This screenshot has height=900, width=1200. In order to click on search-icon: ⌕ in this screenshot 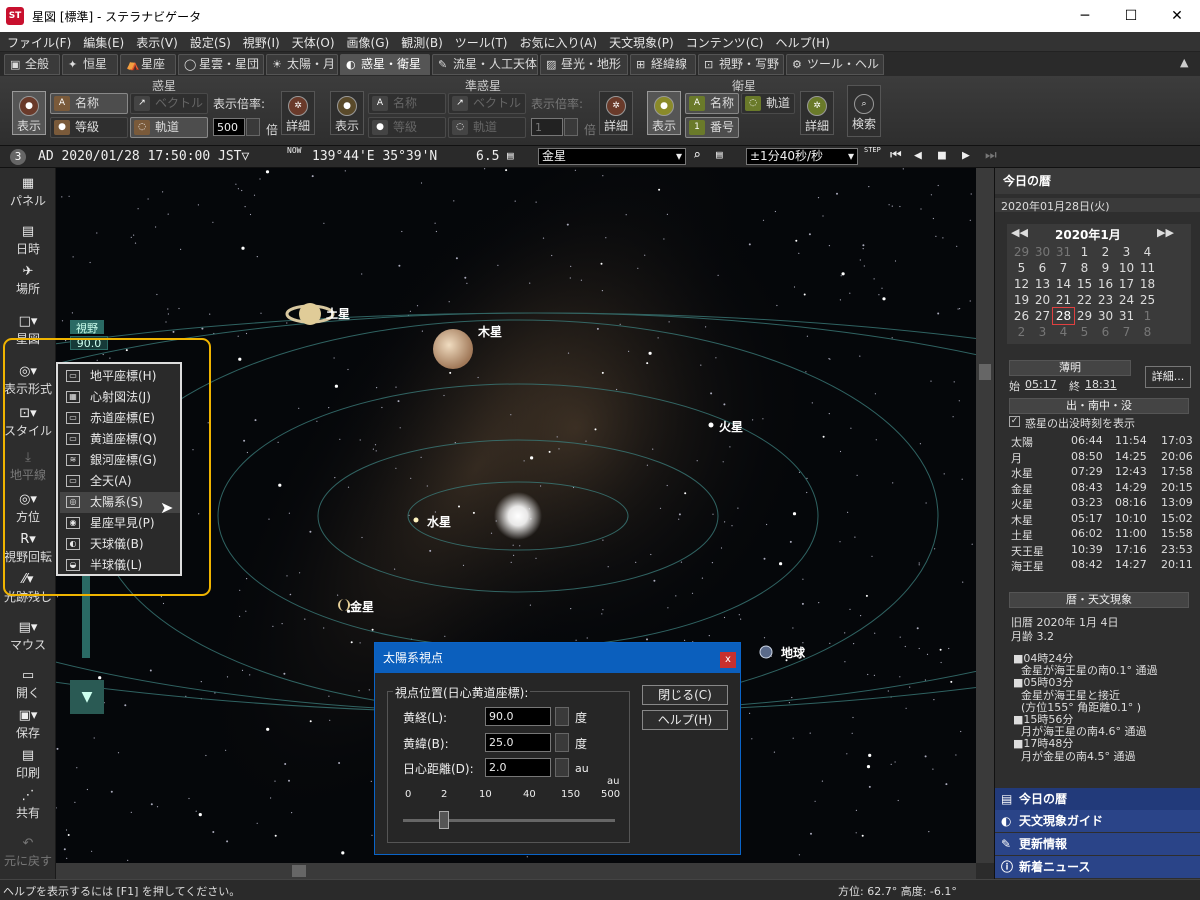, I will do `click(697, 155)`.